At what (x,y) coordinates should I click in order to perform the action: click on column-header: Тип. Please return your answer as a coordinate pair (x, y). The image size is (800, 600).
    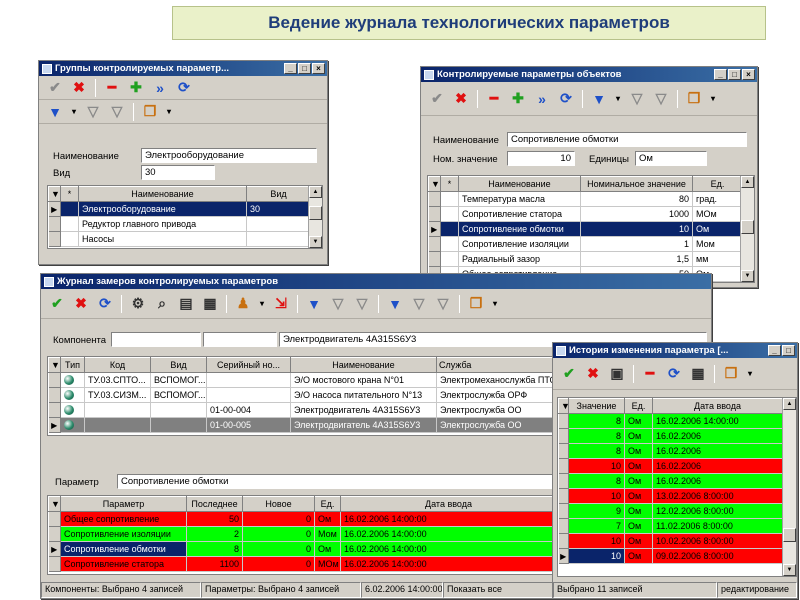
    Looking at the image, I should click on (72, 365).